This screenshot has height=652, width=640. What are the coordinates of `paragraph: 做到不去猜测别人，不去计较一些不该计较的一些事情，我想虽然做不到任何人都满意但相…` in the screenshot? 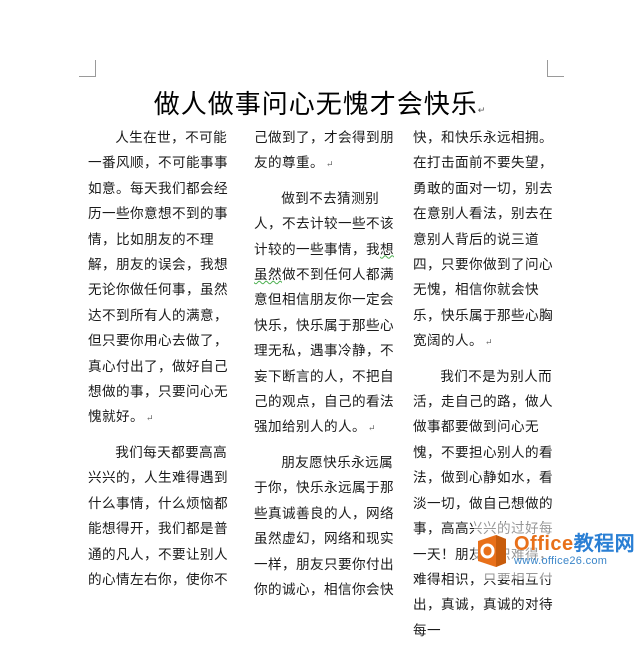 It's located at (324, 315).